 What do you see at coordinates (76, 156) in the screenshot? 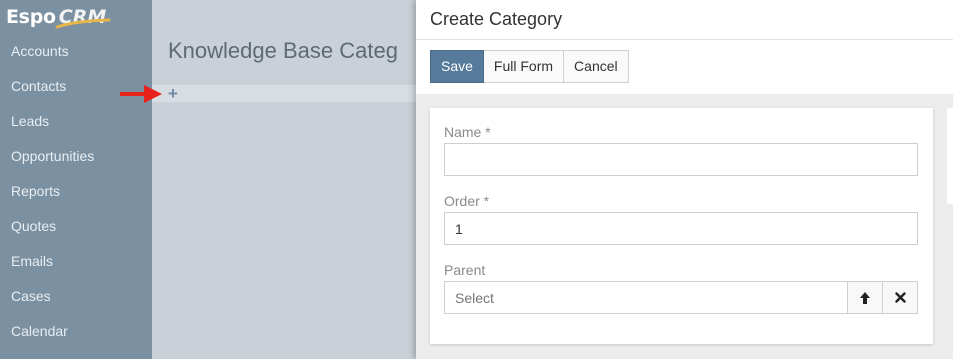
I see `sidebar-item-opportunities: Opportunities` at bounding box center [76, 156].